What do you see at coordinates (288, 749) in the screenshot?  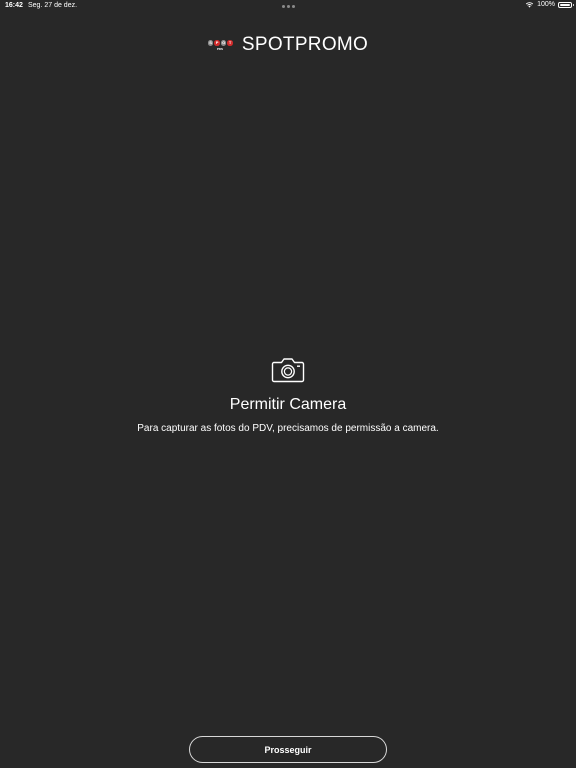 I see `continue-button: Prosseguir` at bounding box center [288, 749].